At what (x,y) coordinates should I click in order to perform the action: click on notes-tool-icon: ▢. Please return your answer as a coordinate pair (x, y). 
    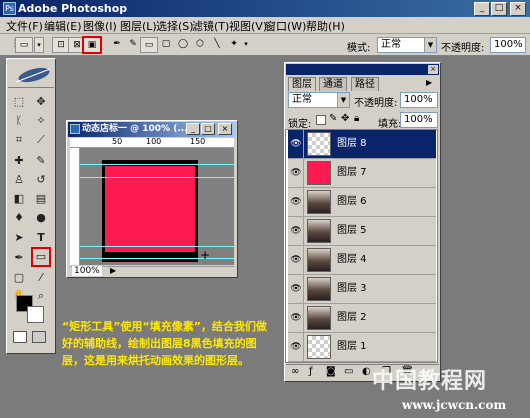
    Looking at the image, I should click on (19, 278).